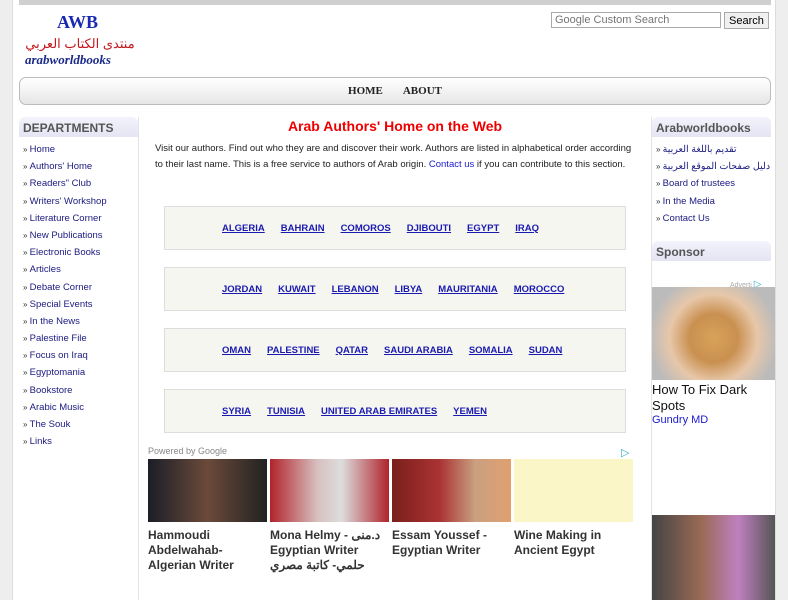  Describe the element at coordinates (539, 289) in the screenshot. I see `country-link: MOROCCO` at that location.